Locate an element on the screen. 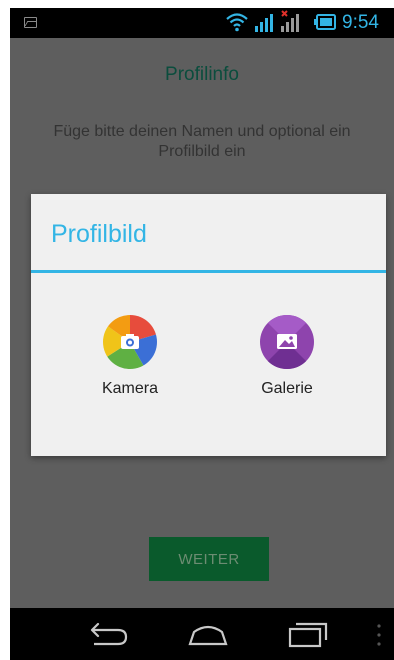 The height and width of the screenshot is (660, 394). status-bar: 9:54 is located at coordinates (202, 23).